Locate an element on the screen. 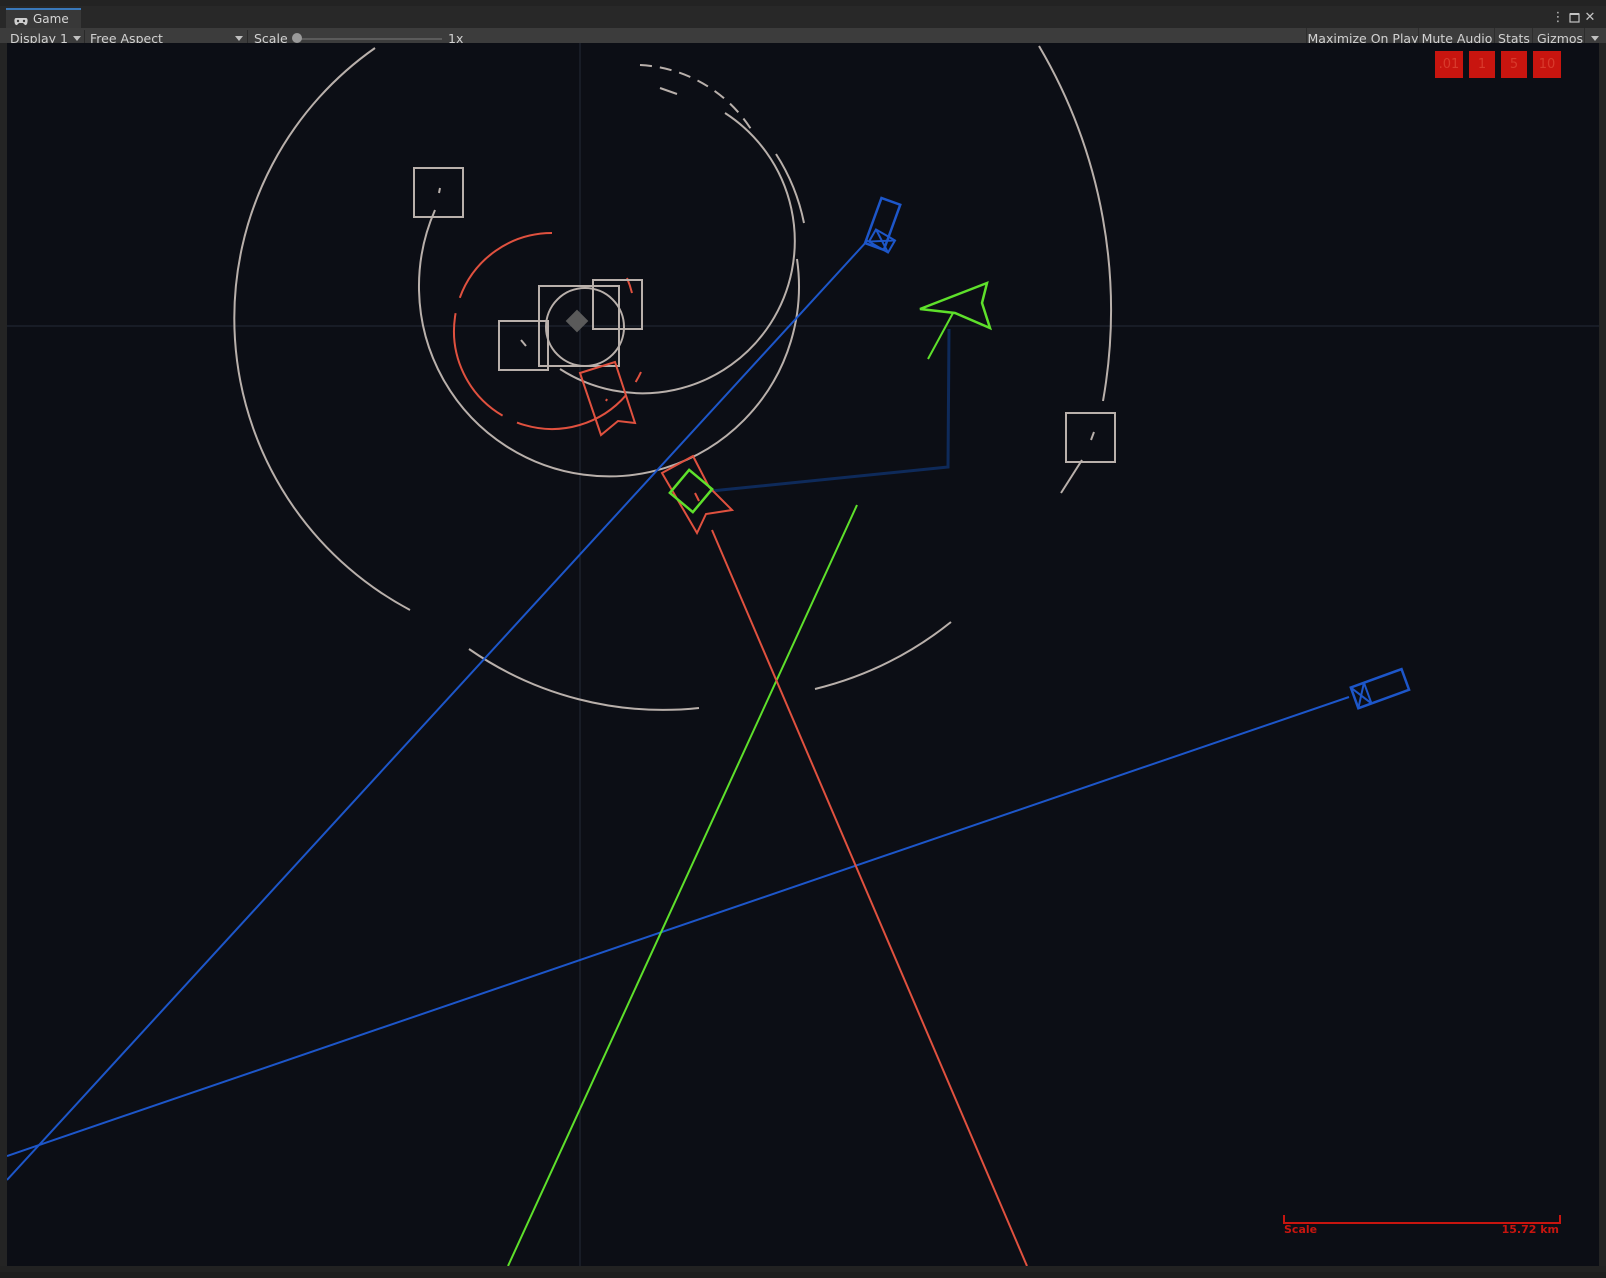 This screenshot has width=1606, height=1278. right-panel-edge is located at coordinates (1602, 654).